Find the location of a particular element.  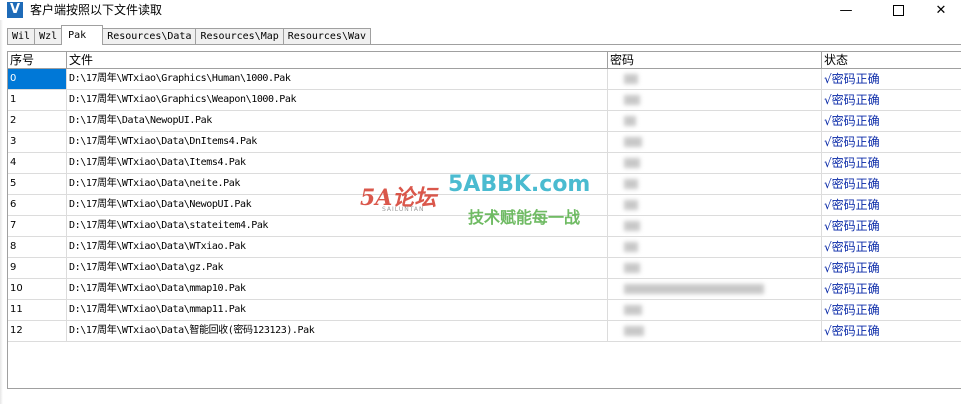

header-file: 文件 is located at coordinates (337, 60).